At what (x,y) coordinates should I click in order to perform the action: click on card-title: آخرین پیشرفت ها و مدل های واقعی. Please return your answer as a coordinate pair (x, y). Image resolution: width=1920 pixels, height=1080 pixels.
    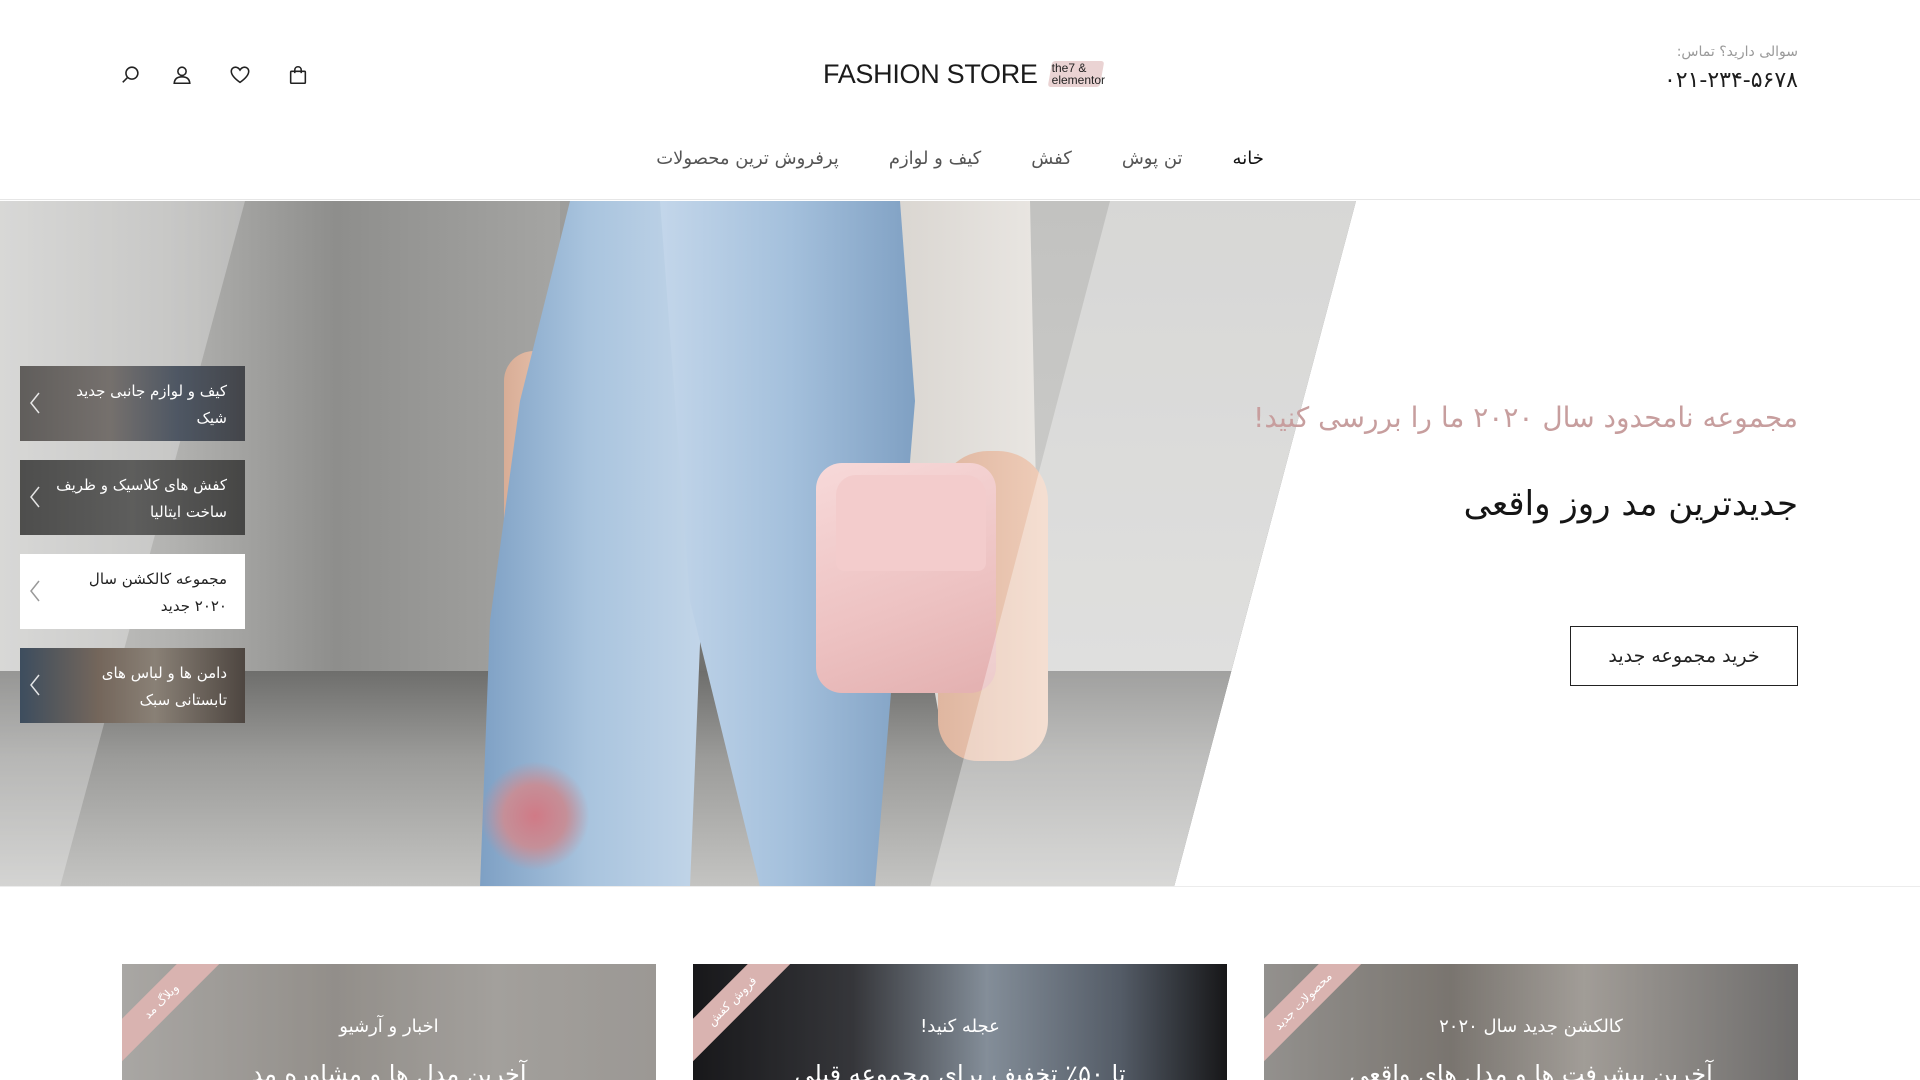
    Looking at the image, I should click on (1531, 1070).